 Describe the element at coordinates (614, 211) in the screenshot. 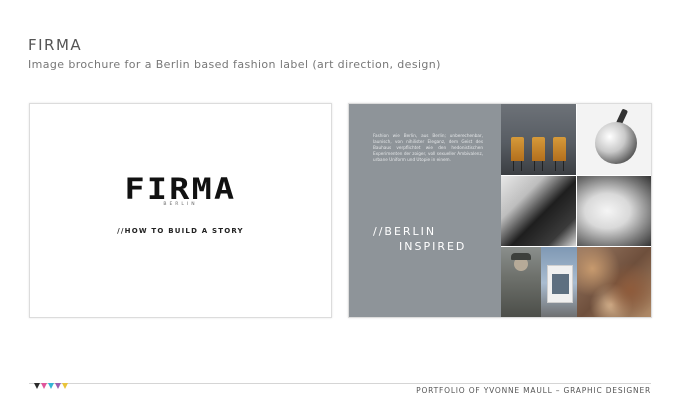

I see `sleeping-woman-photo` at that location.